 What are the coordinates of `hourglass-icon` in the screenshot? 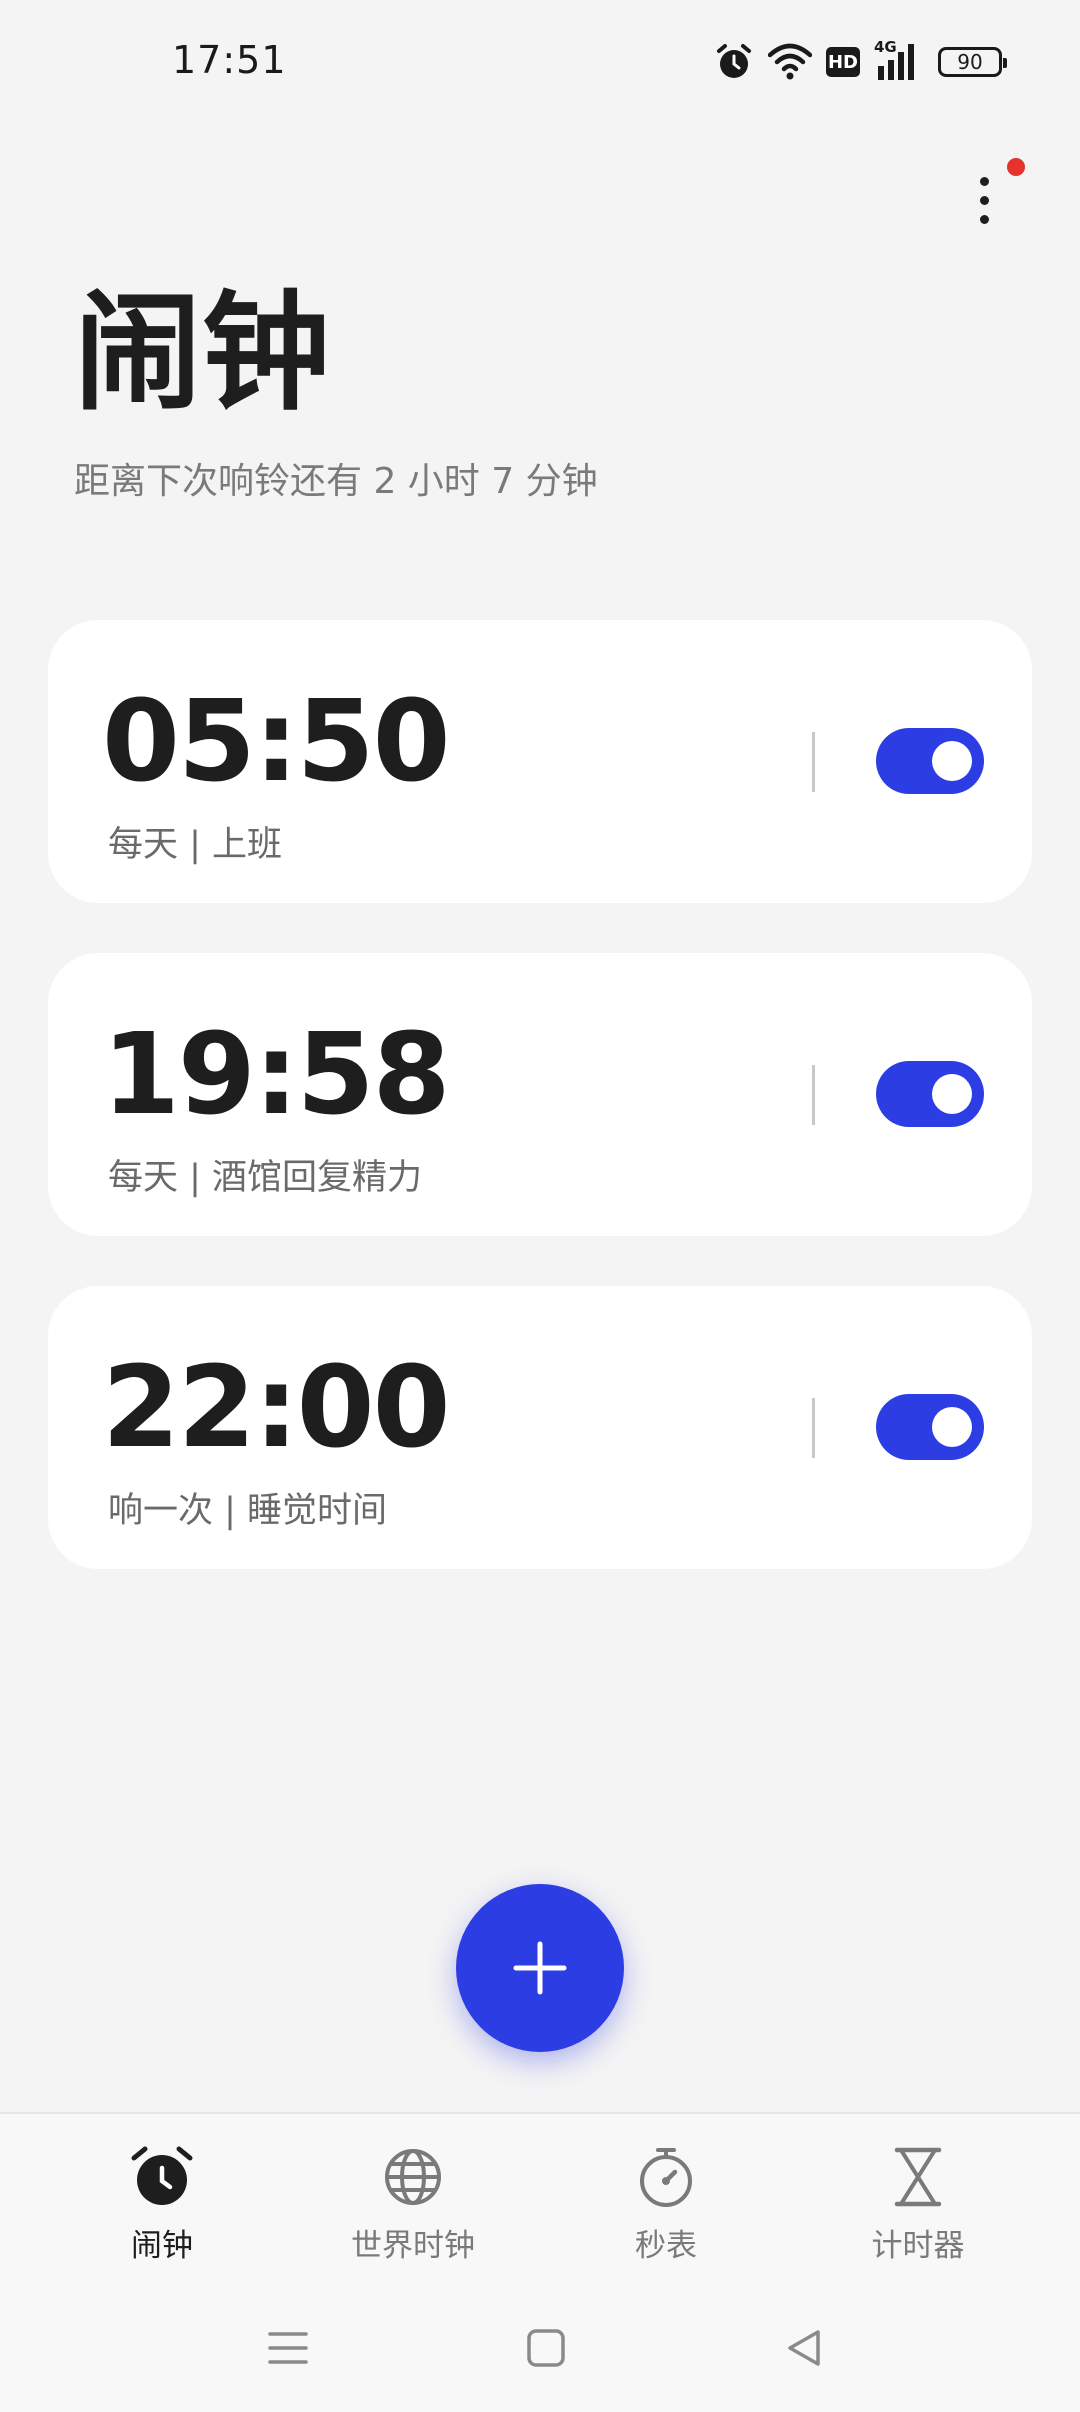 It's located at (918, 2177).